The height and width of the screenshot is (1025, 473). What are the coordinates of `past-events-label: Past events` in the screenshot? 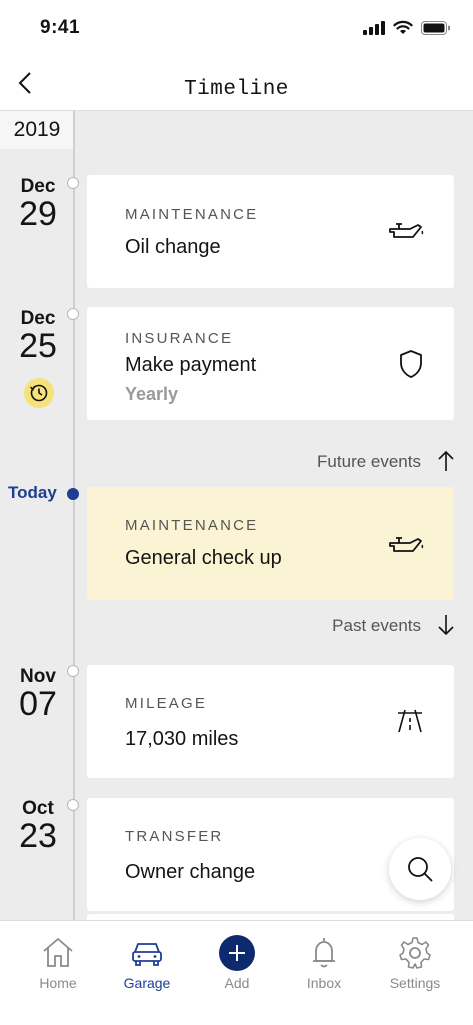 It's located at (376, 625).